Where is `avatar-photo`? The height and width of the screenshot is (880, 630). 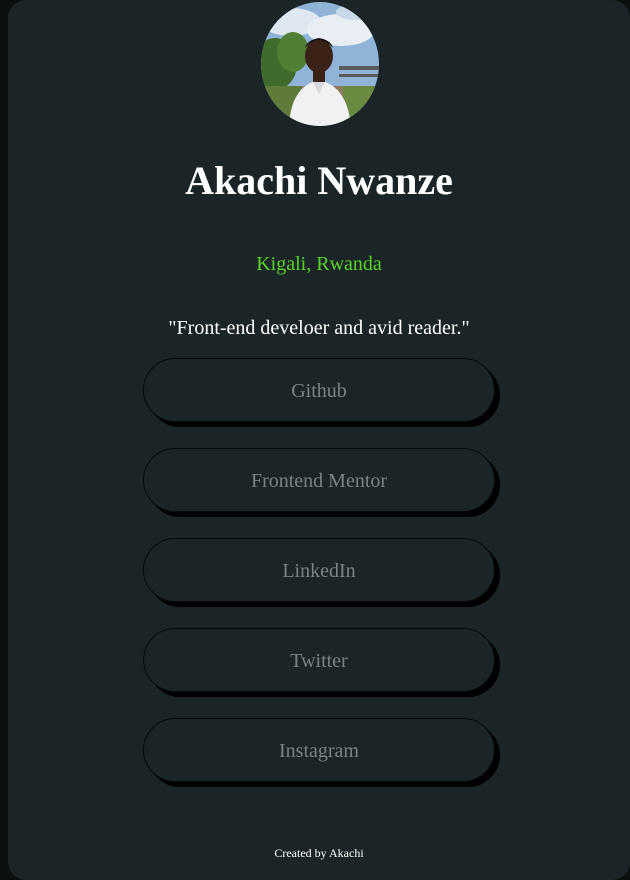 avatar-photo is located at coordinates (320, 64).